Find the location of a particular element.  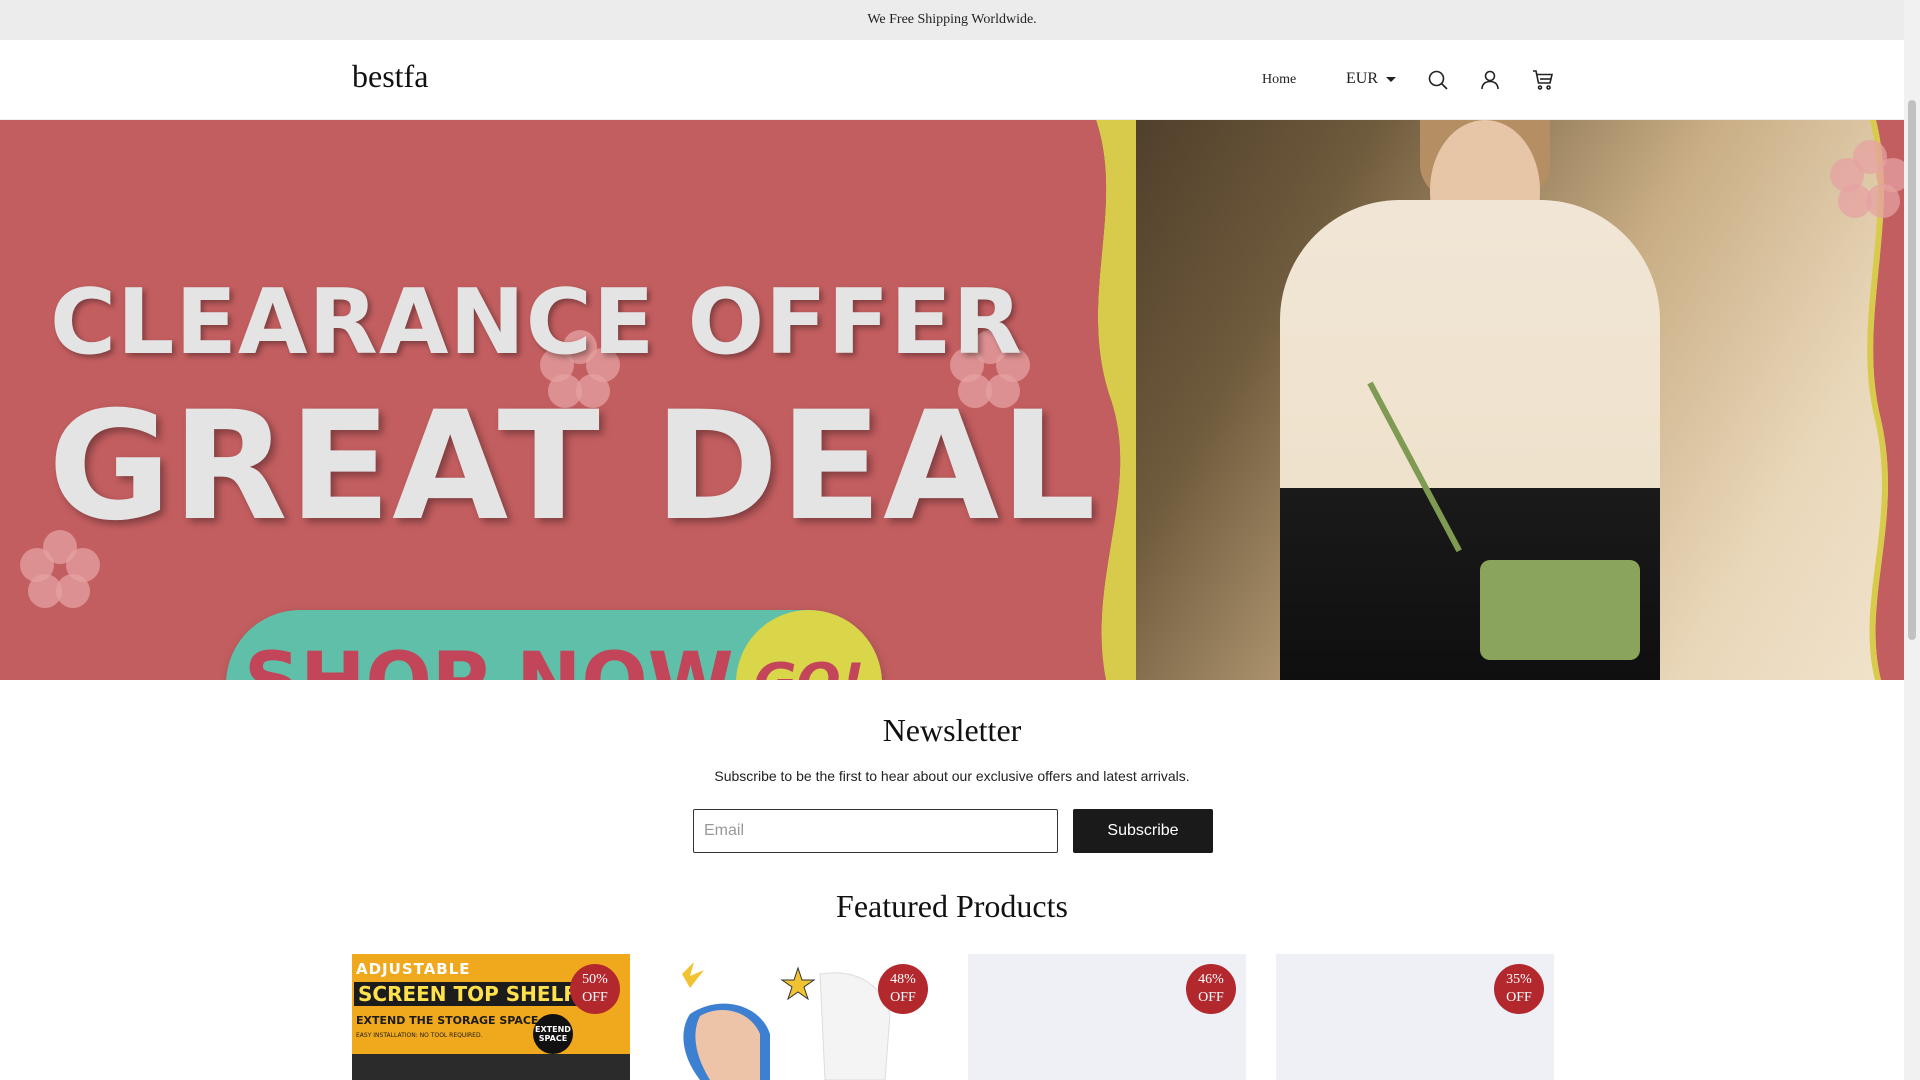

extend-space-seal: EXTEND SPACE is located at coordinates (553, 1034).